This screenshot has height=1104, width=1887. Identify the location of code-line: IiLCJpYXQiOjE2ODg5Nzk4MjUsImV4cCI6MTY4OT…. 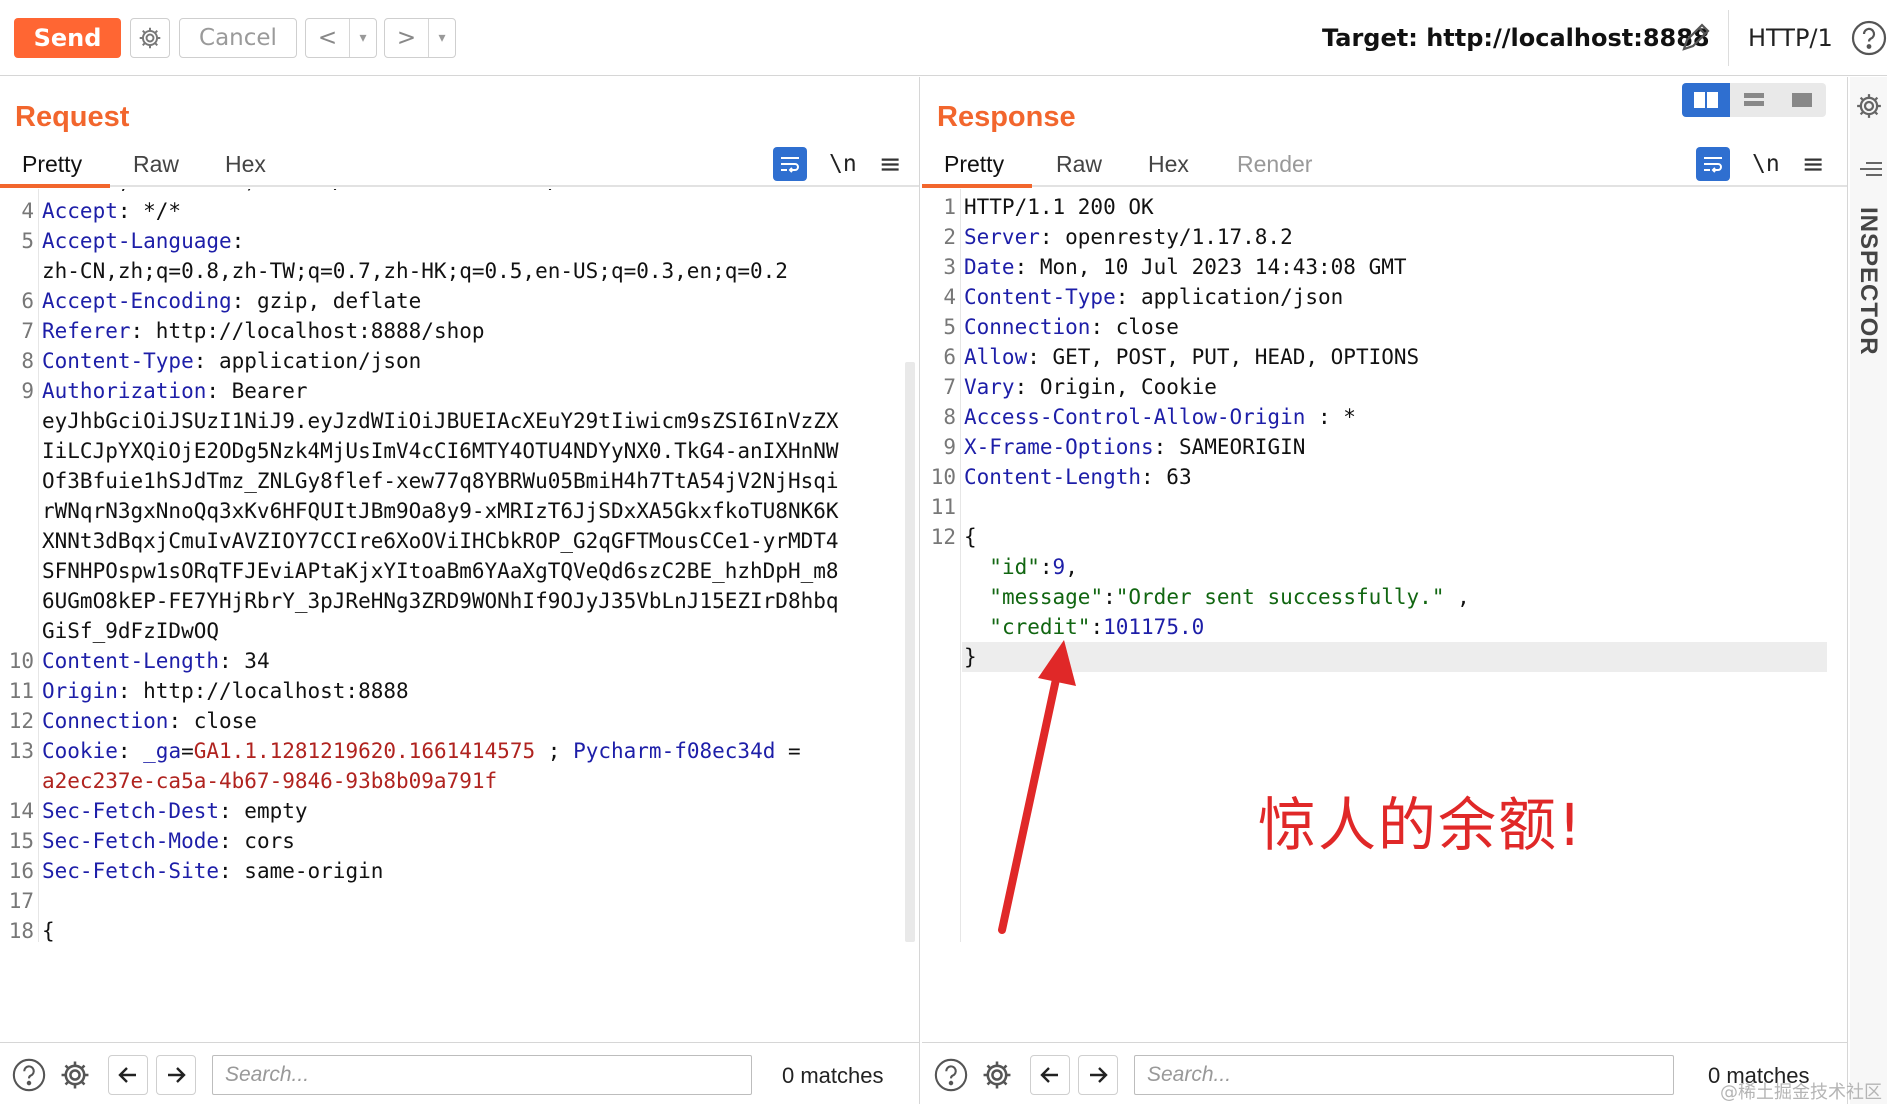
(459, 451).